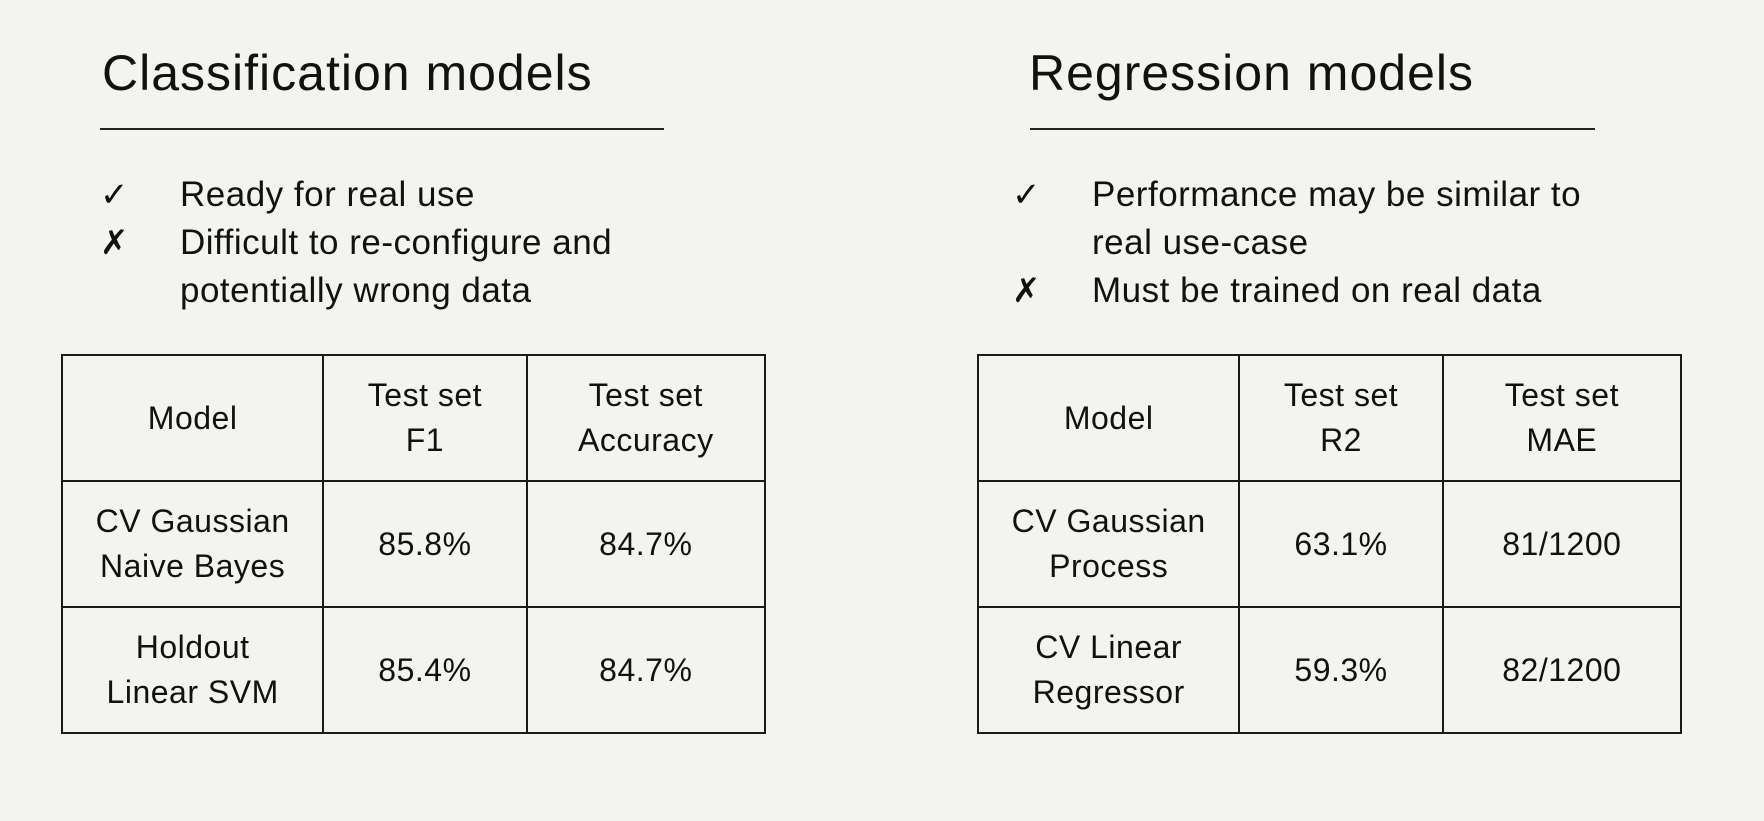  I want to click on value-cell: 82/1200, so click(1562, 670).